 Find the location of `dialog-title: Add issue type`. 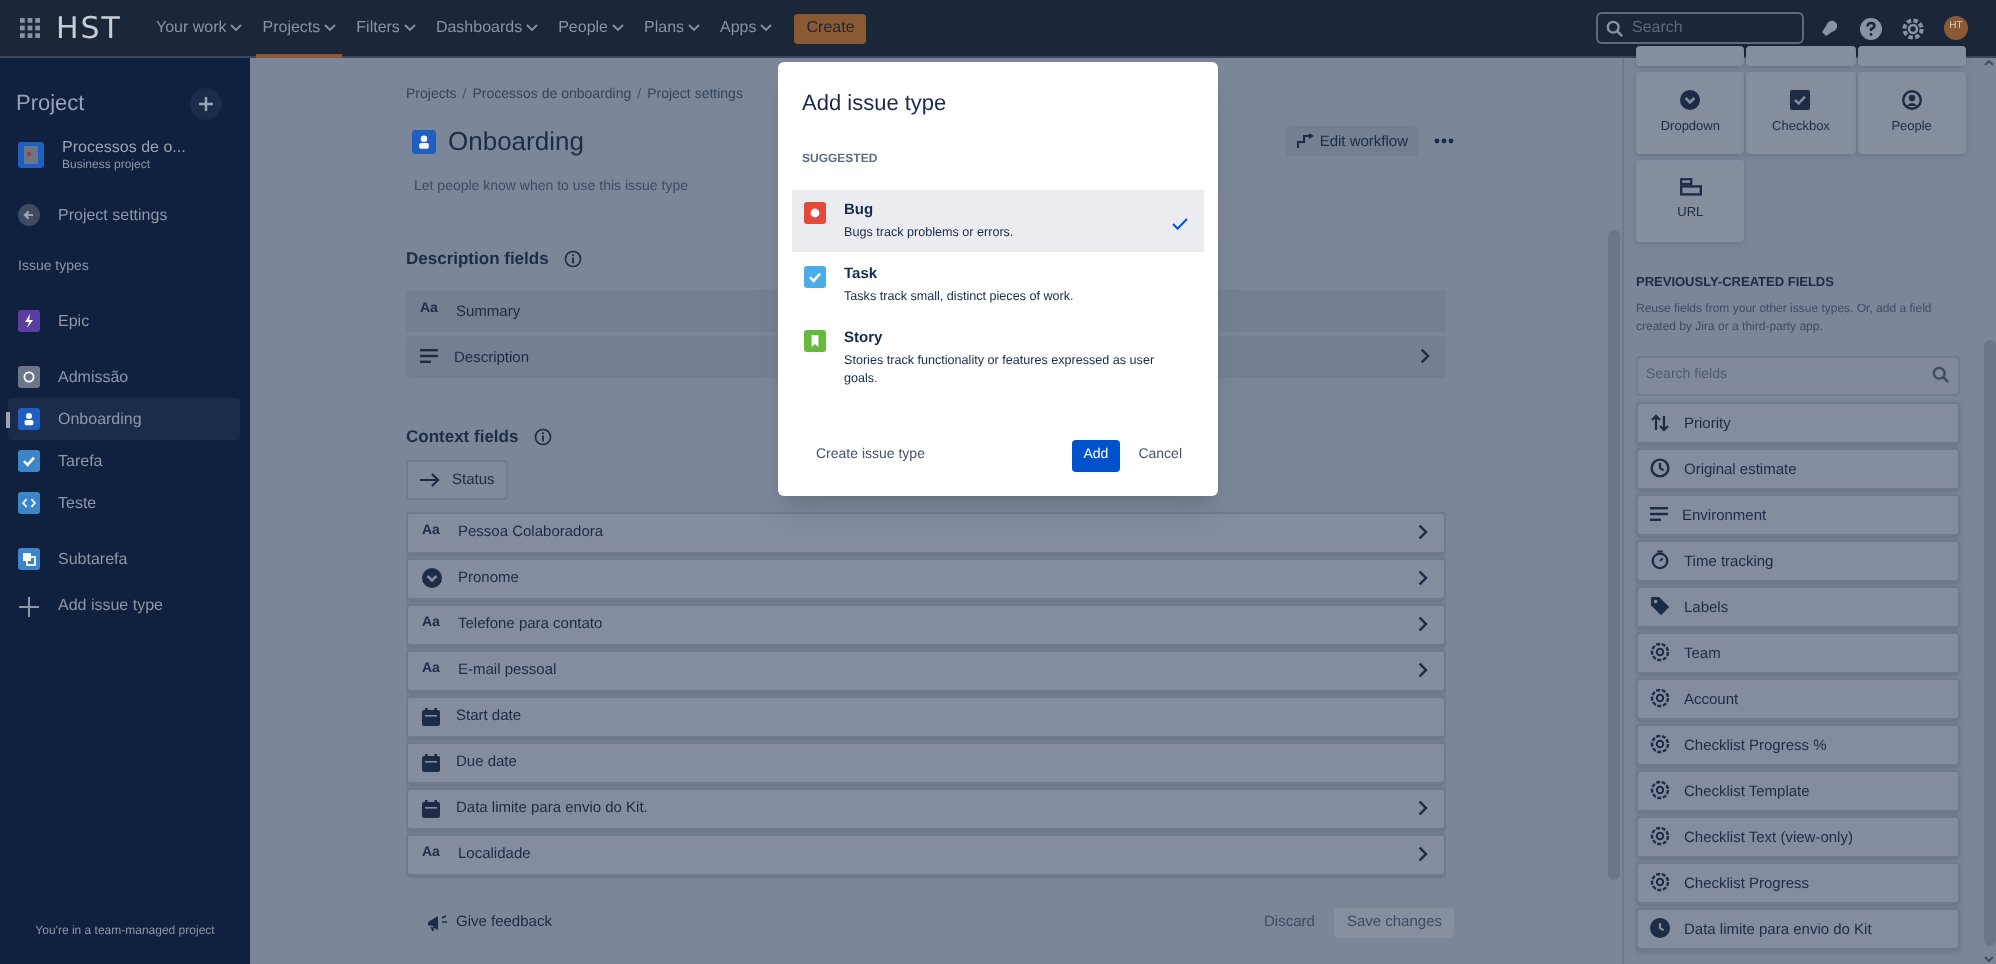

dialog-title: Add issue type is located at coordinates (875, 105).